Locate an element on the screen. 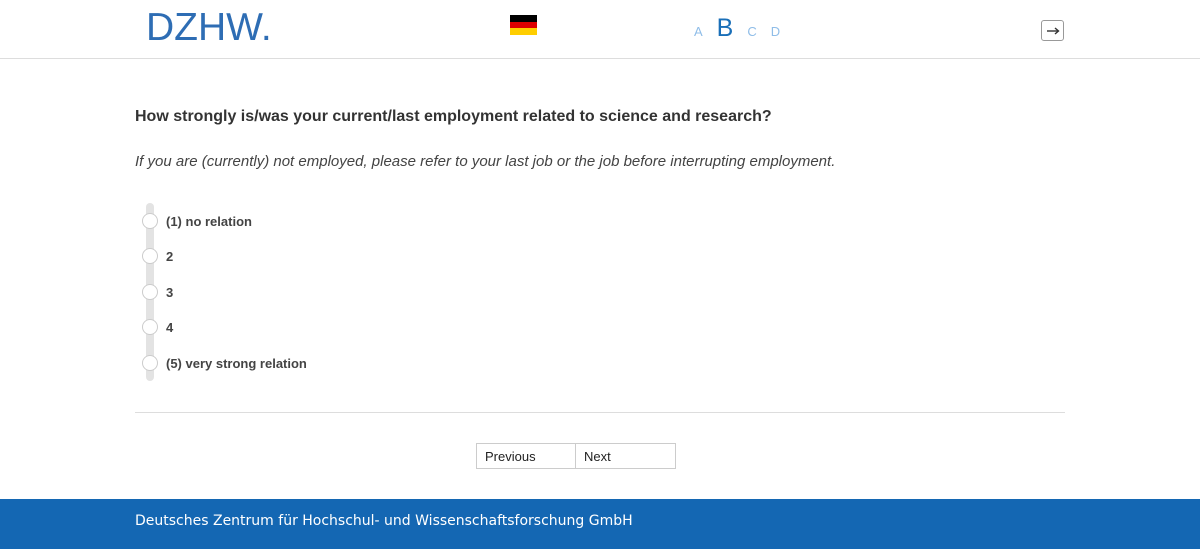  option-label: 3 is located at coordinates (170, 292).